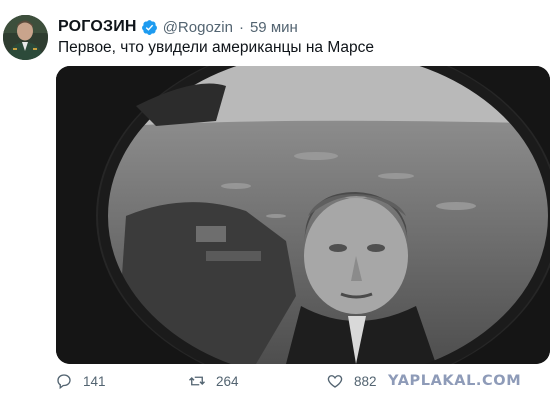  I want to click on user-avatar, so click(25, 37).